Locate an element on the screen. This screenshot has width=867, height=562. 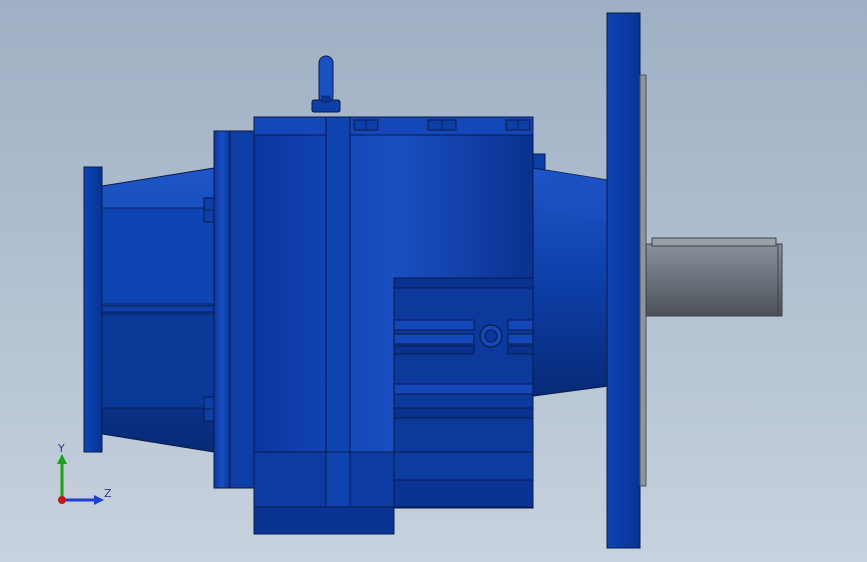
motor-adapter-cone is located at coordinates (158, 310).